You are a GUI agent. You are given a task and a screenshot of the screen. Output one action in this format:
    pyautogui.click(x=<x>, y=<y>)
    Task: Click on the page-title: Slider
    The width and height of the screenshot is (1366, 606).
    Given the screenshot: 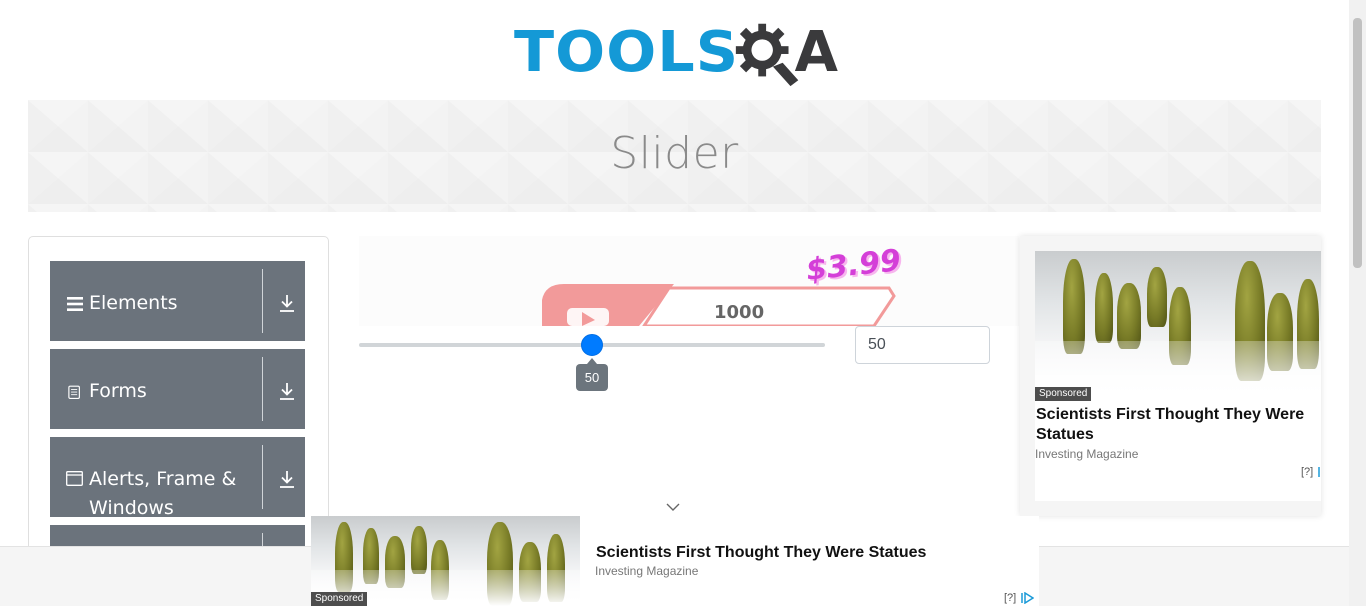 What is the action you would take?
    pyautogui.click(x=674, y=153)
    